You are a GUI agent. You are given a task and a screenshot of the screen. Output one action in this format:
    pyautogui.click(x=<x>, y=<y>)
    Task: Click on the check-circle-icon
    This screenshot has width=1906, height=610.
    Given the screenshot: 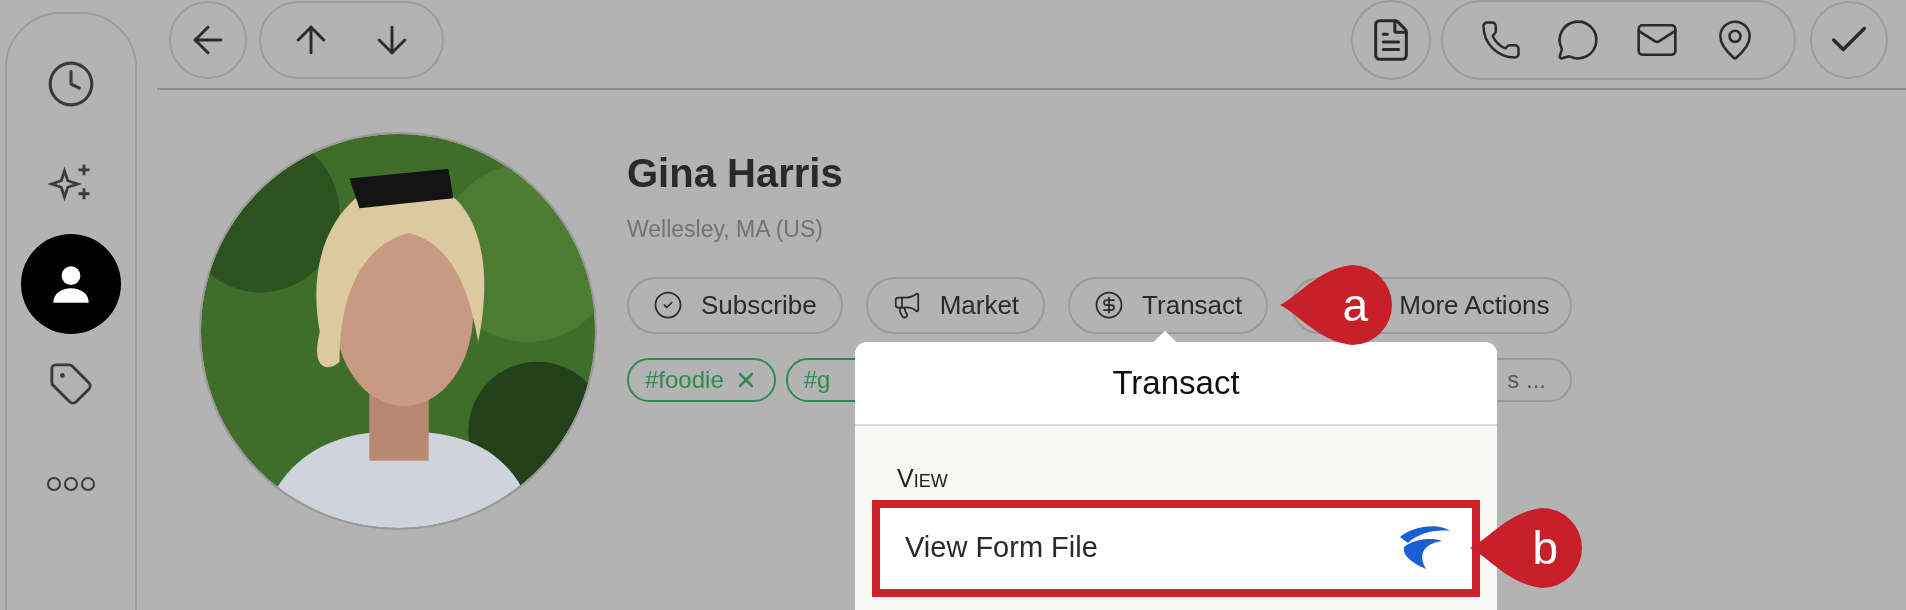 What is the action you would take?
    pyautogui.click(x=668, y=305)
    